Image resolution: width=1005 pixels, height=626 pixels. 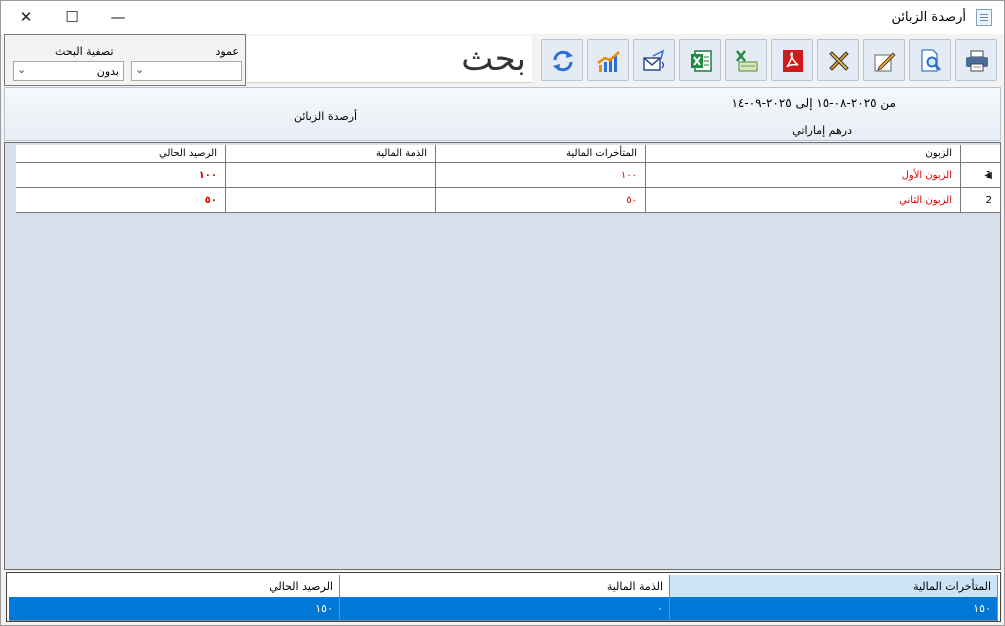 I want to click on filter-panel: عمود تصفية البحث ⌄ بدون ⌄, so click(x=125, y=60).